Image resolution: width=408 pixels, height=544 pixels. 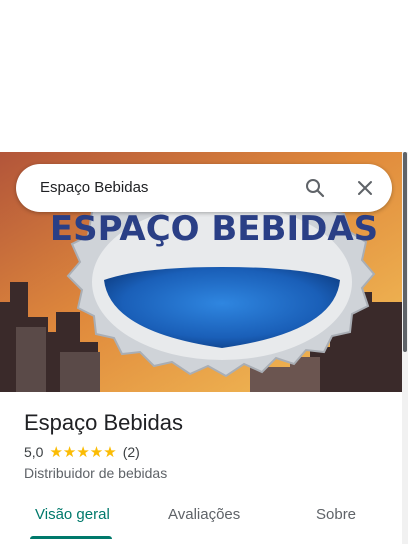 I want to click on stars-glyphs: ★★★★★, so click(x=83, y=452).